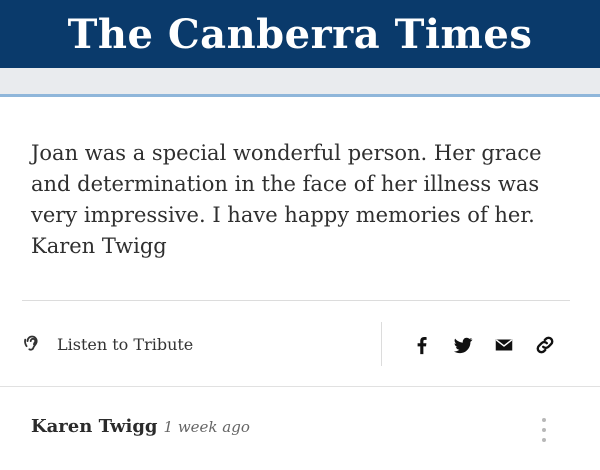  I want to click on share-bar, so click(483, 345).